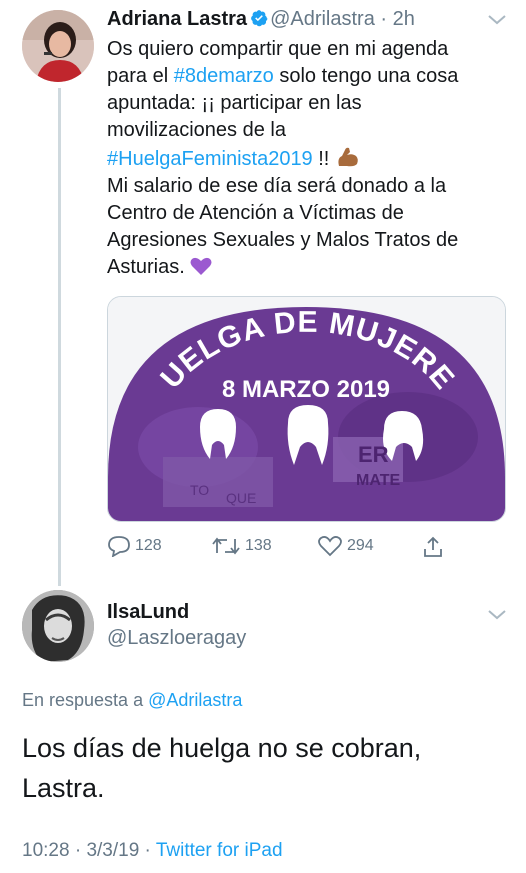  What do you see at coordinates (307, 267) in the screenshot?
I see `tweet-text-line: Asturias.` at bounding box center [307, 267].